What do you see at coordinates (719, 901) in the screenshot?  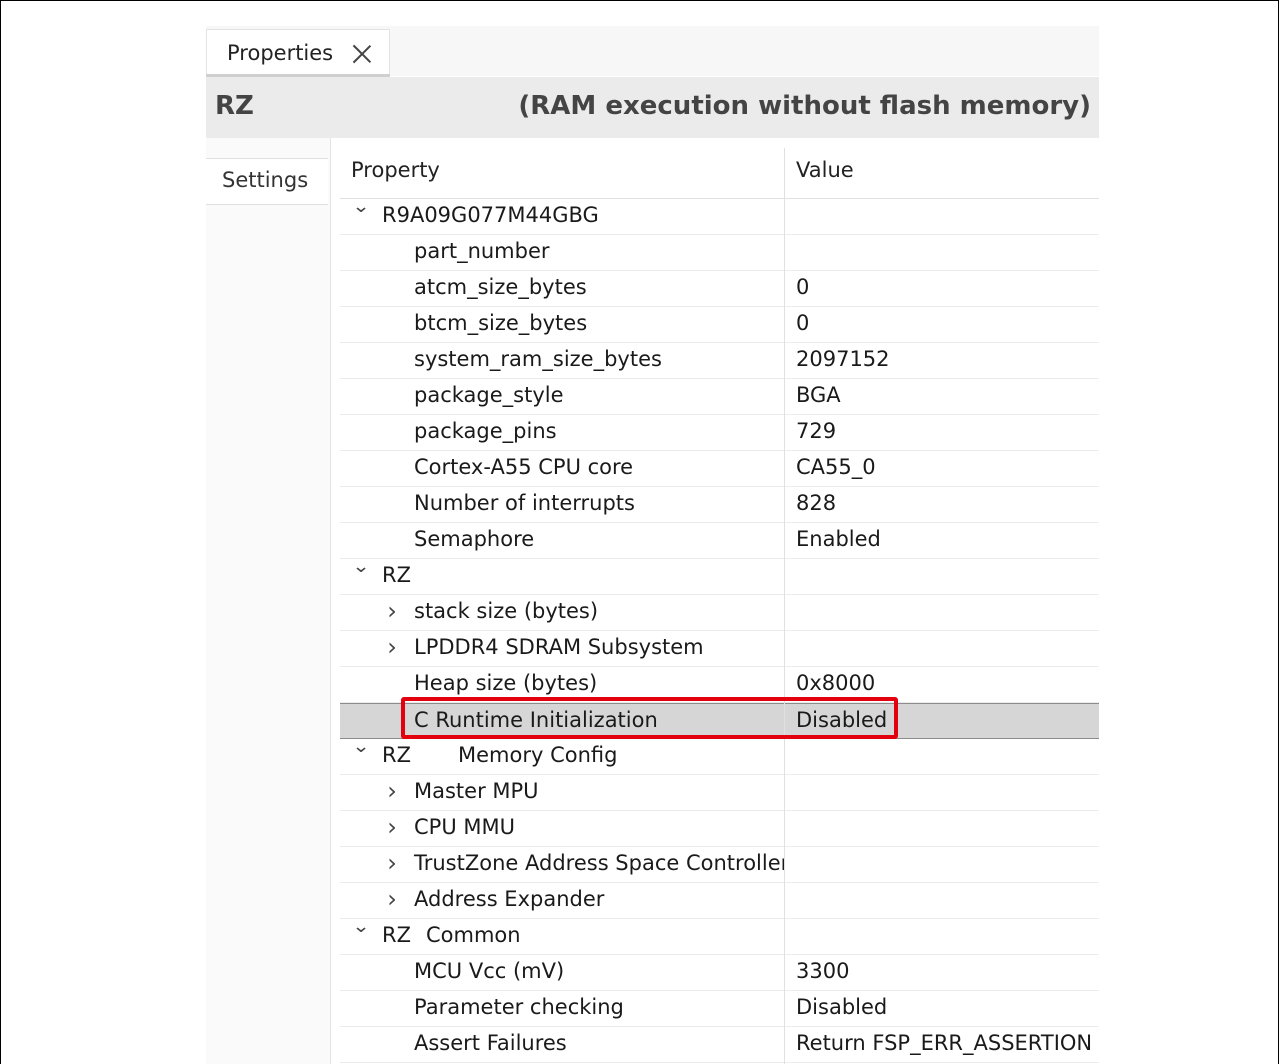 I see `table-row: › Address Expander` at bounding box center [719, 901].